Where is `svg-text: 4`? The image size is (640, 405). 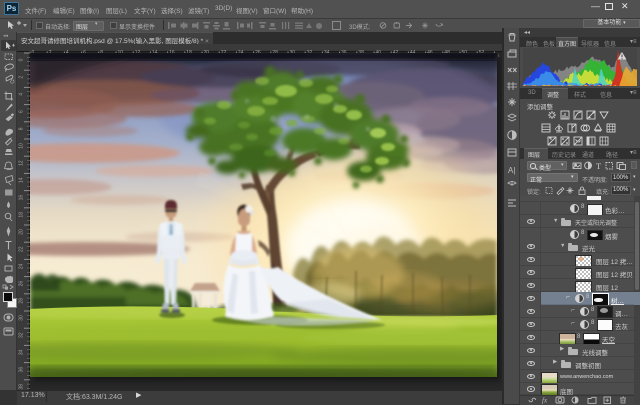 svg-text: 4 is located at coordinates (22, 94).